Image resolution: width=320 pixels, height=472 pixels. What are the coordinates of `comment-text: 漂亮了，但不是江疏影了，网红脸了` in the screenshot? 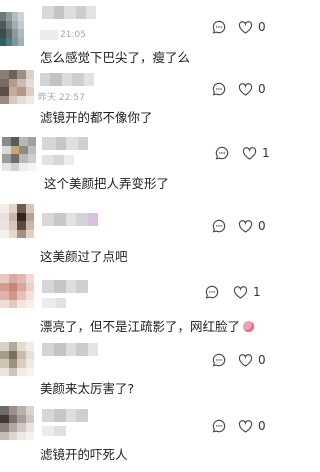 It's located at (140, 326).